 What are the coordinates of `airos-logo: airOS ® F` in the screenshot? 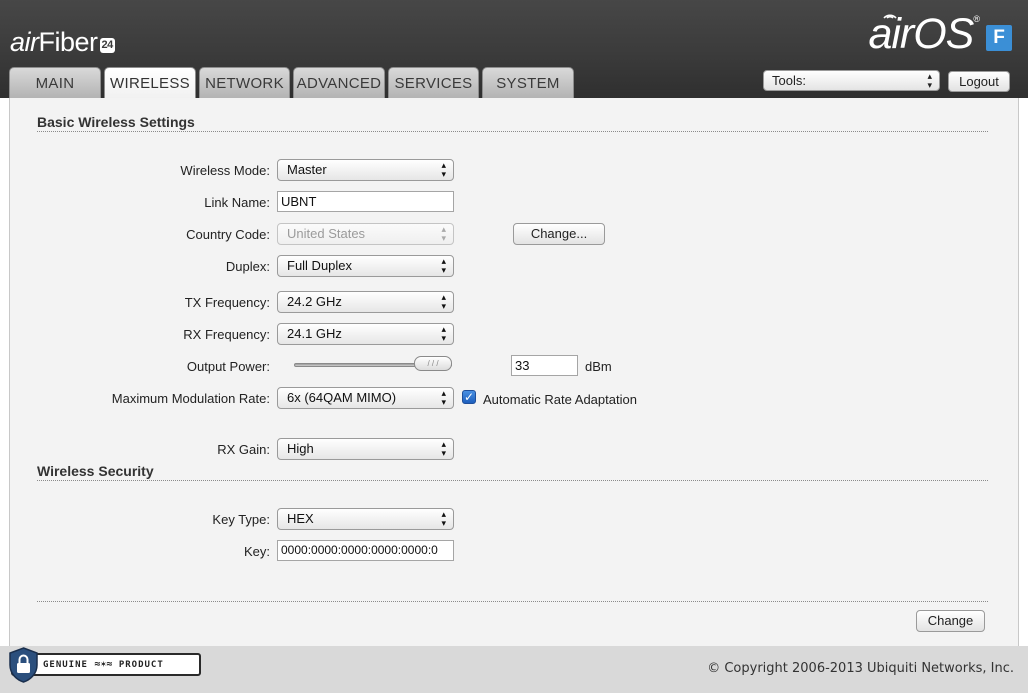 It's located at (940, 34).